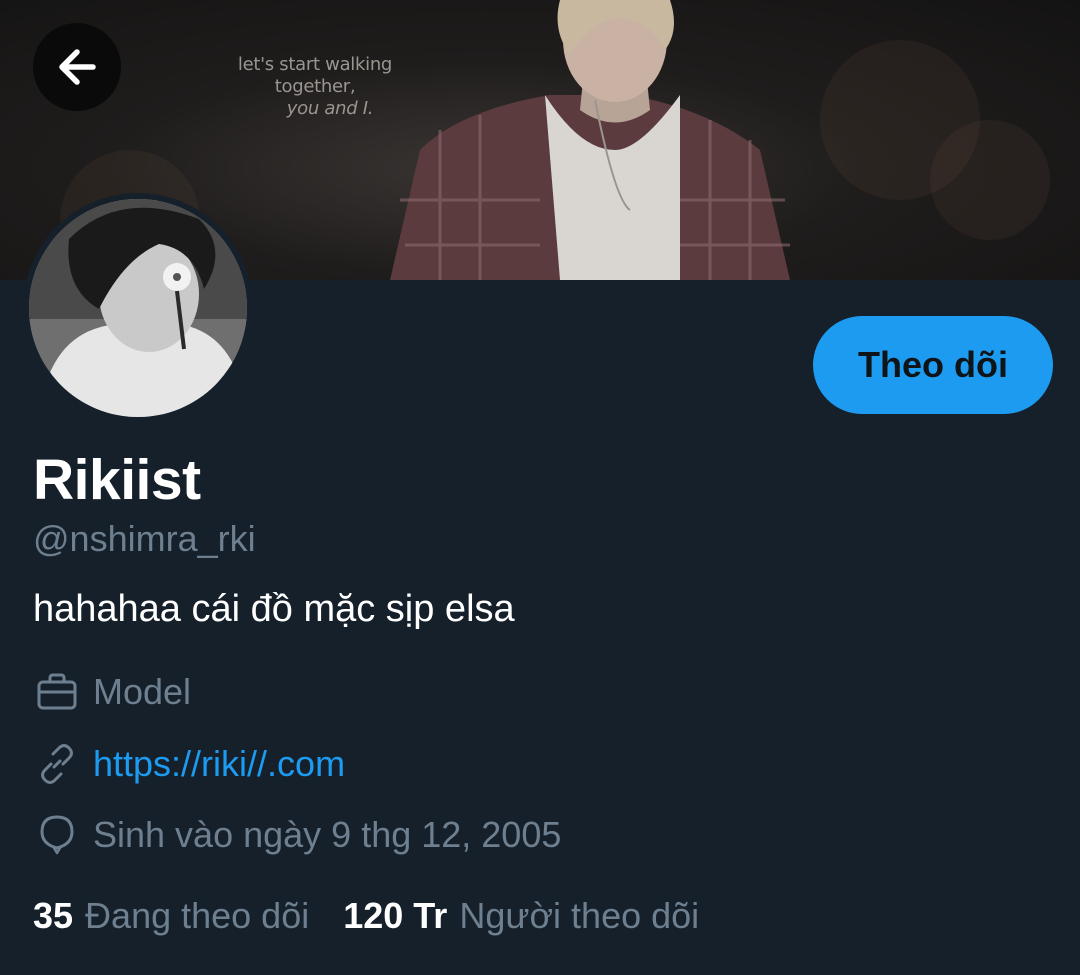 The image size is (1080, 975). What do you see at coordinates (53, 915) in the screenshot?
I see `following-count: 35` at bounding box center [53, 915].